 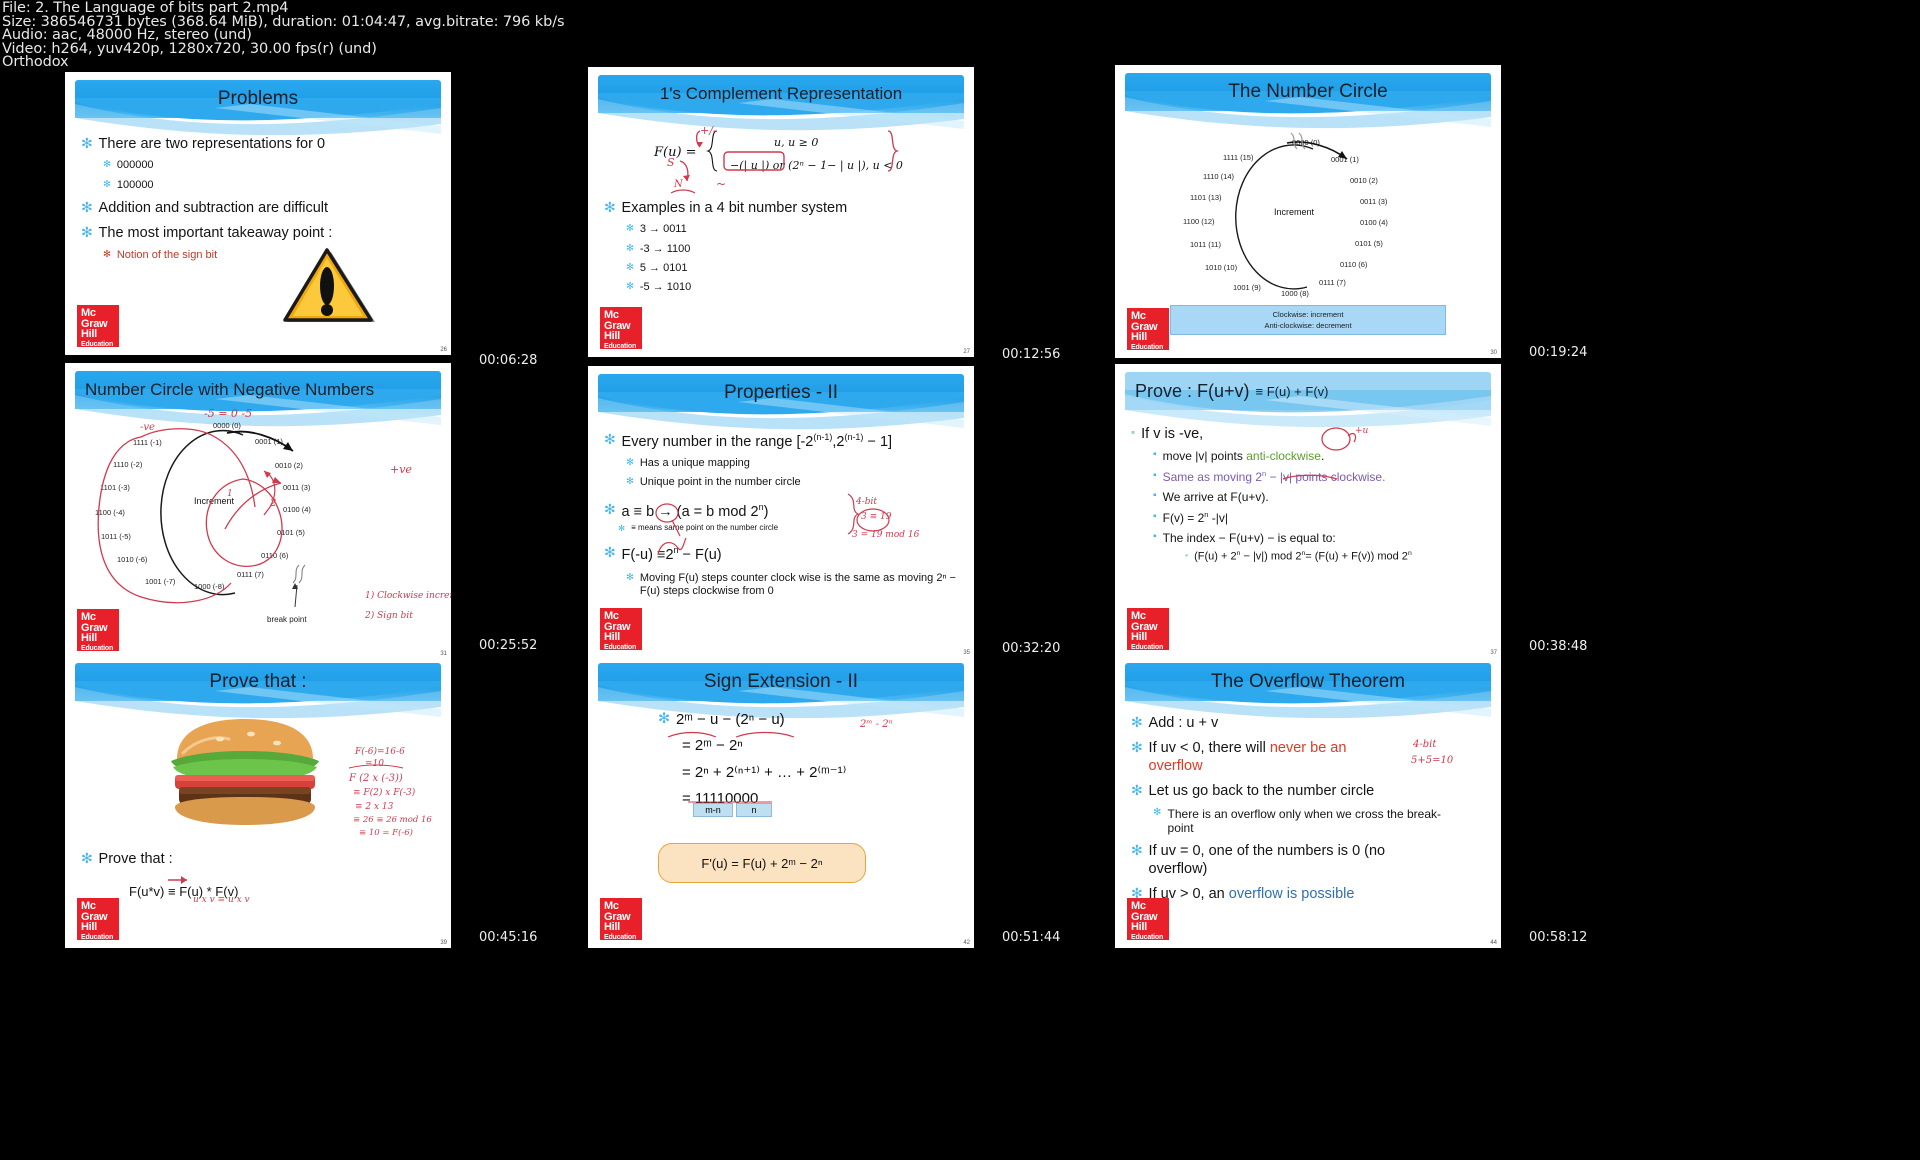 What do you see at coordinates (793, 229) in the screenshot?
I see `bullet-item: ✻ 3 → 0011` at bounding box center [793, 229].